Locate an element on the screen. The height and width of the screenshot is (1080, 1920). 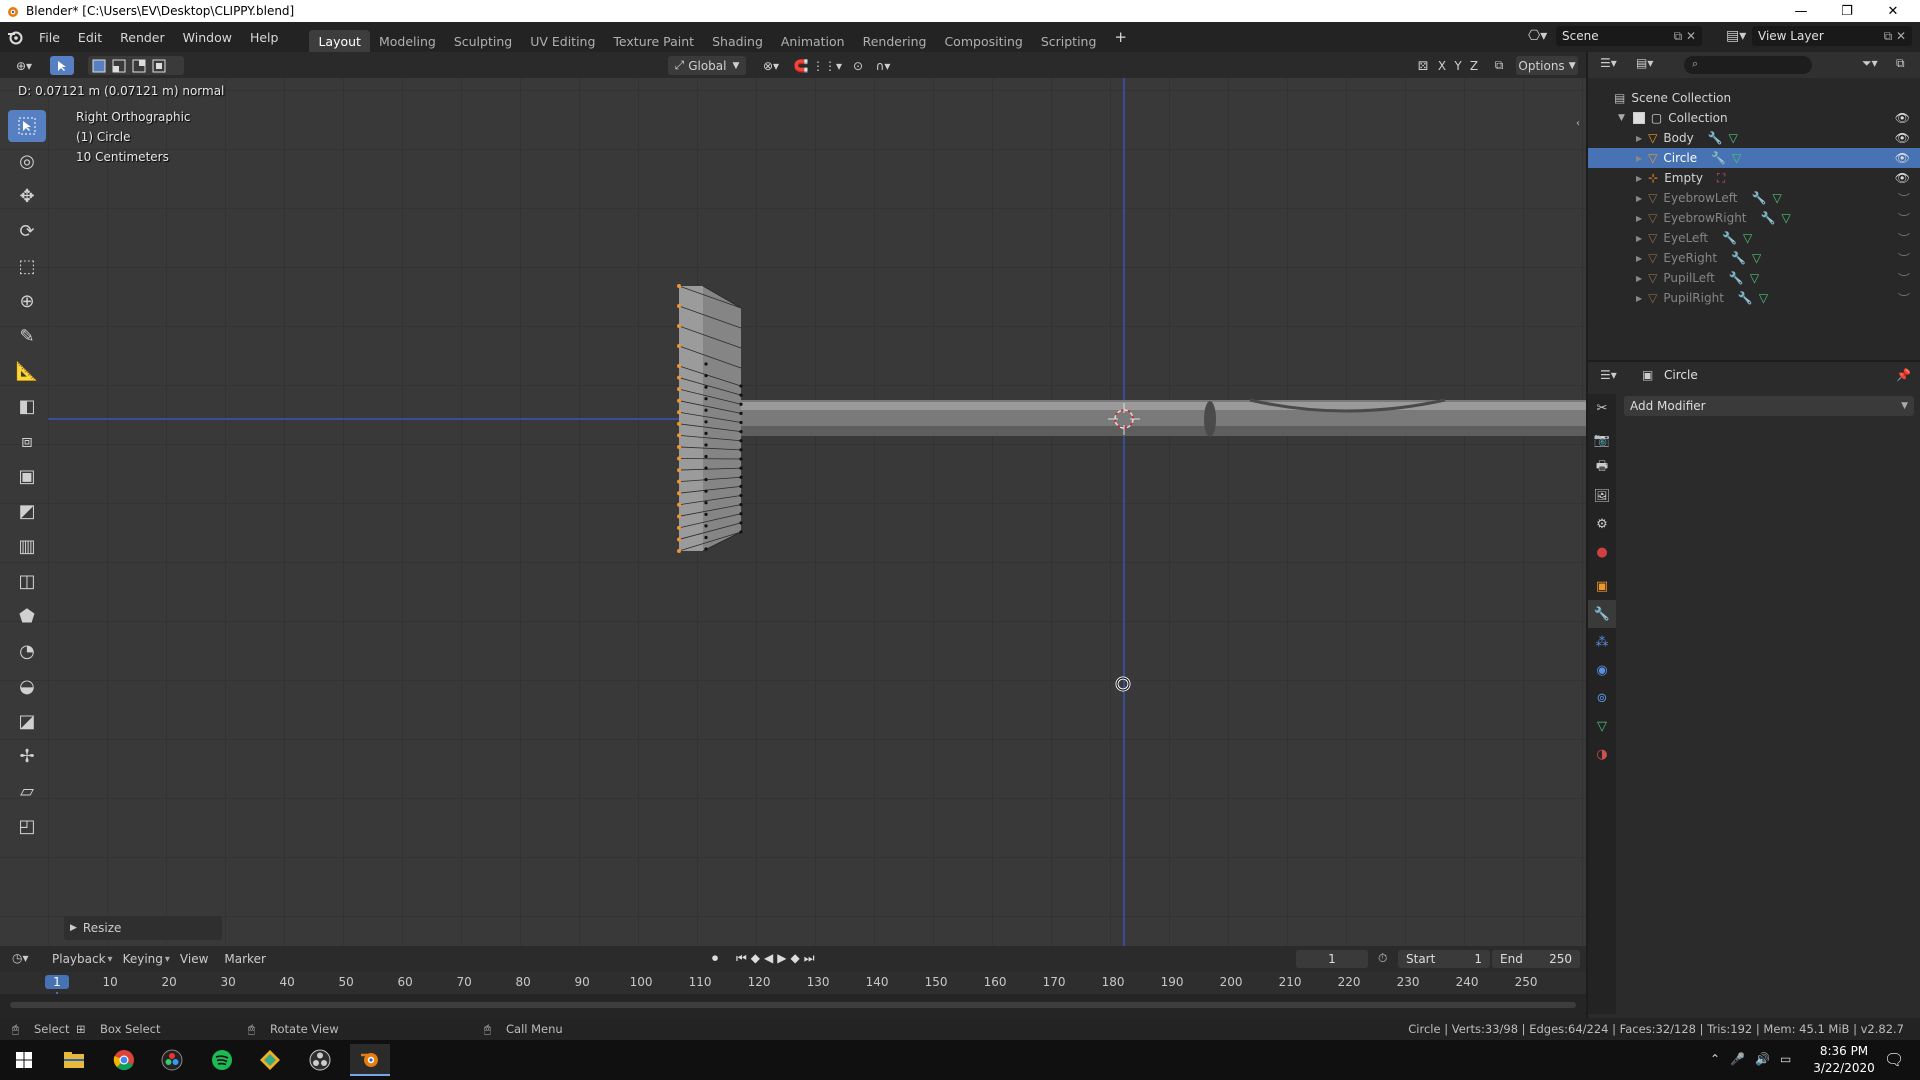
spin-tool-icon: ◔ is located at coordinates (27, 651).